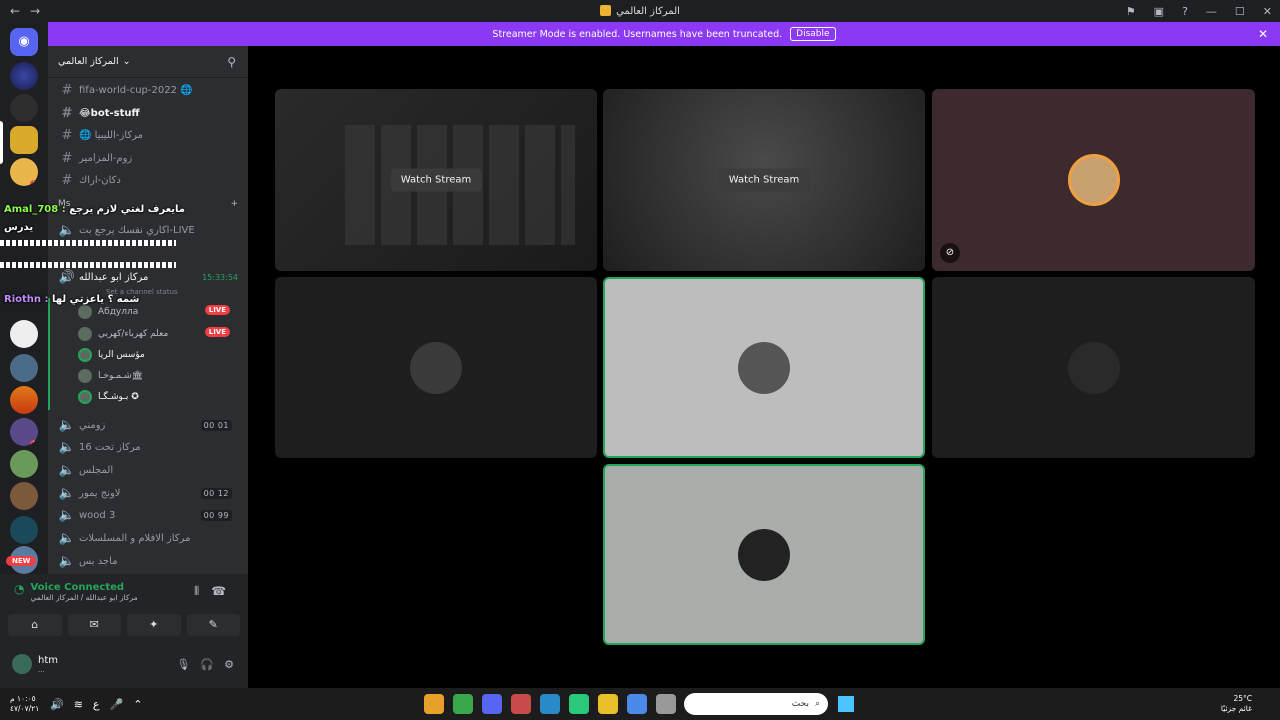  Describe the element at coordinates (231, 62) in the screenshot. I see `add-user-icon: ⚲` at that location.